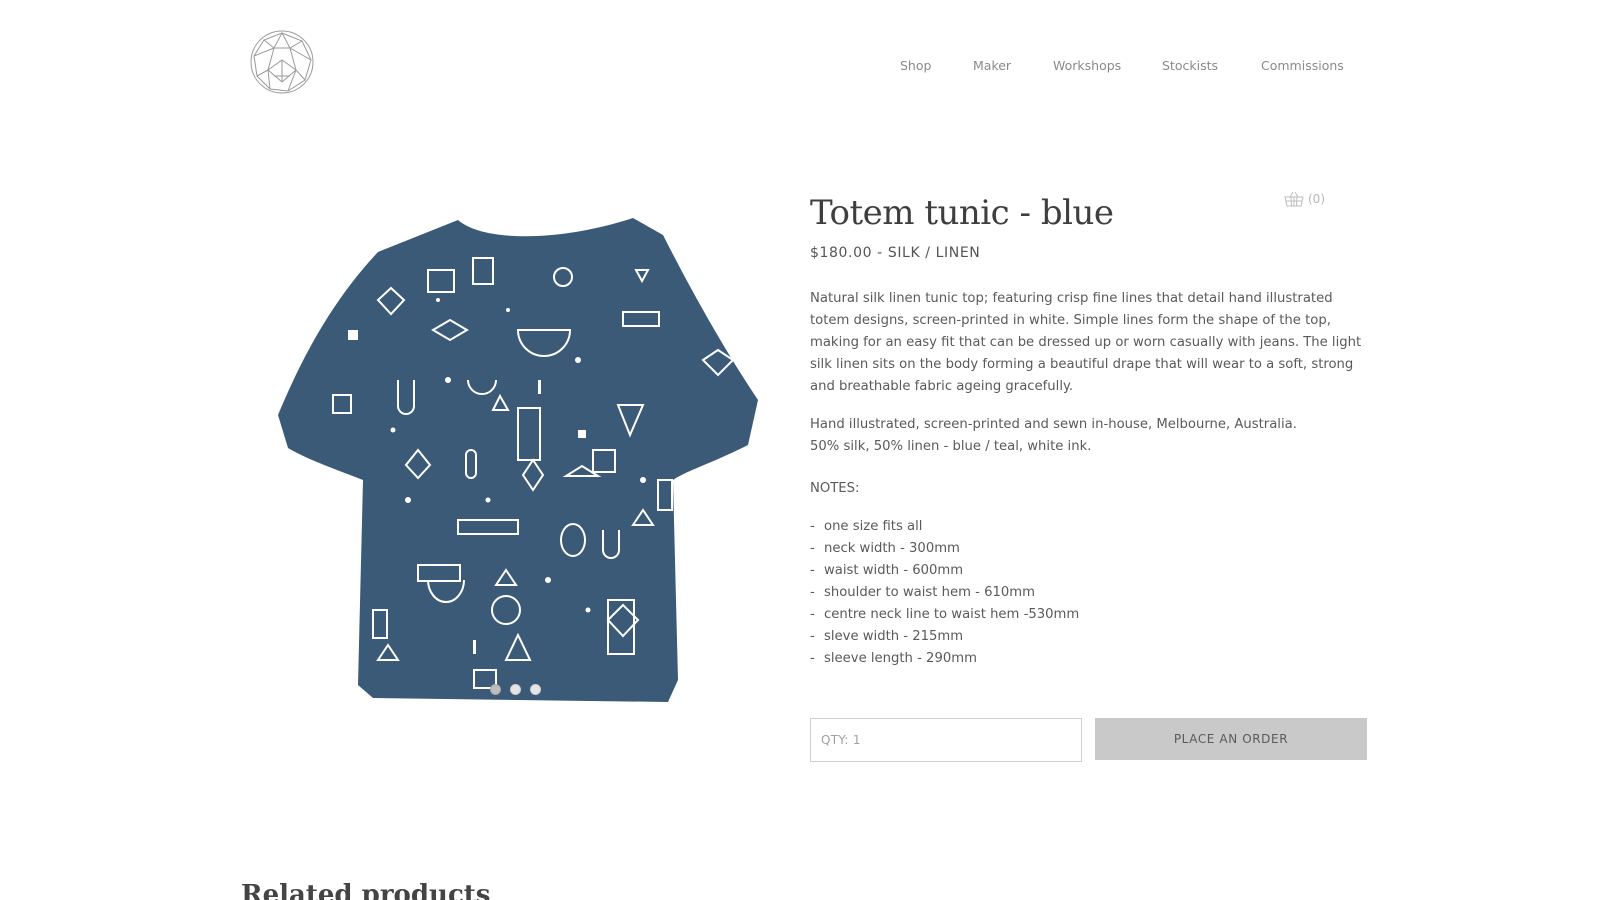 This screenshot has width=1600, height=900. Describe the element at coordinates (1294, 199) in the screenshot. I see `basket-icon` at that location.